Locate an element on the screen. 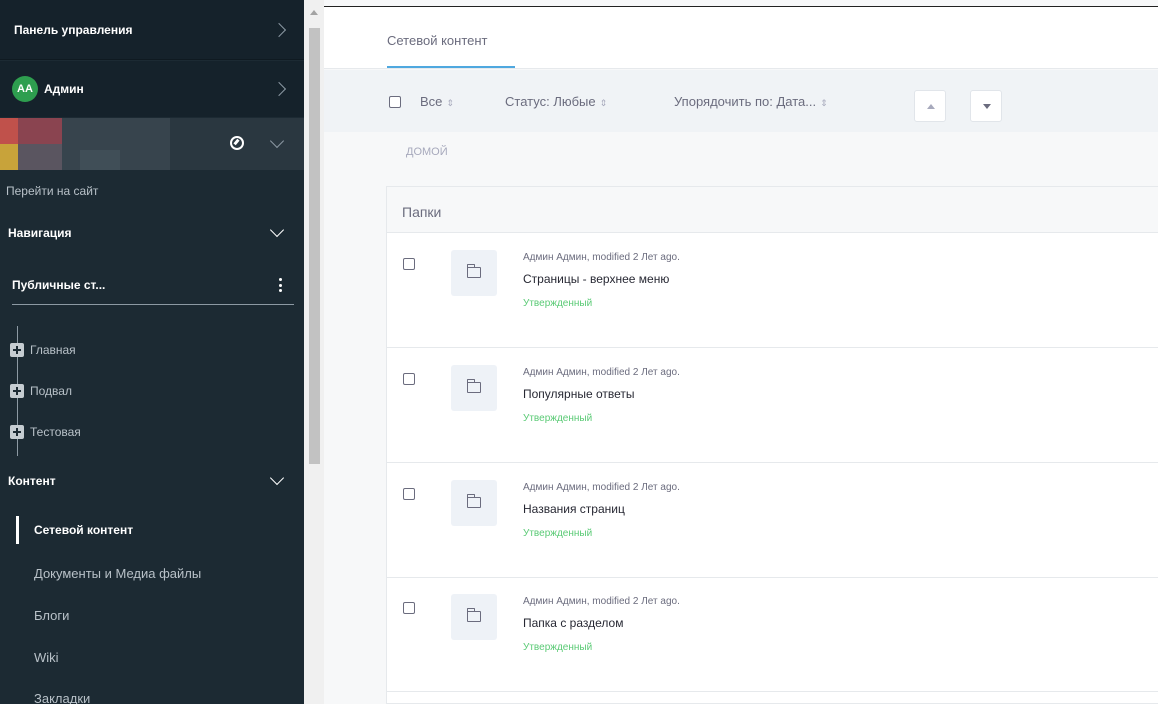  navigation-label: Навигация is located at coordinates (40, 233).